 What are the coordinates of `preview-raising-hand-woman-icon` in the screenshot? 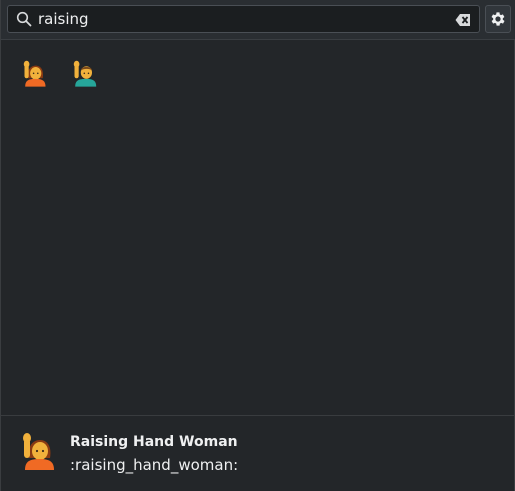 It's located at (39, 452).